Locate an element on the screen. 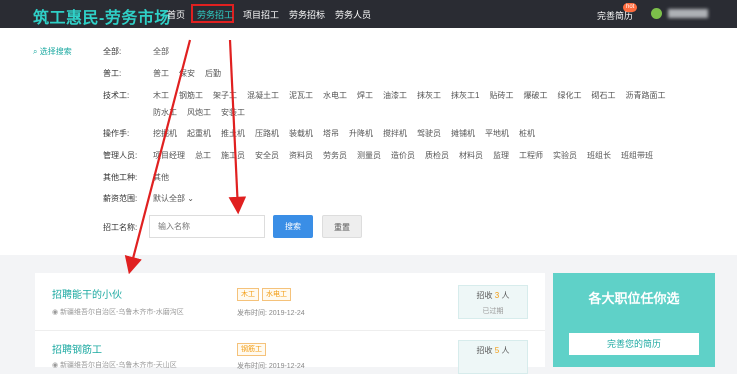 The width and height of the screenshot is (737, 374). filter-option: 装载机 is located at coordinates (301, 133).